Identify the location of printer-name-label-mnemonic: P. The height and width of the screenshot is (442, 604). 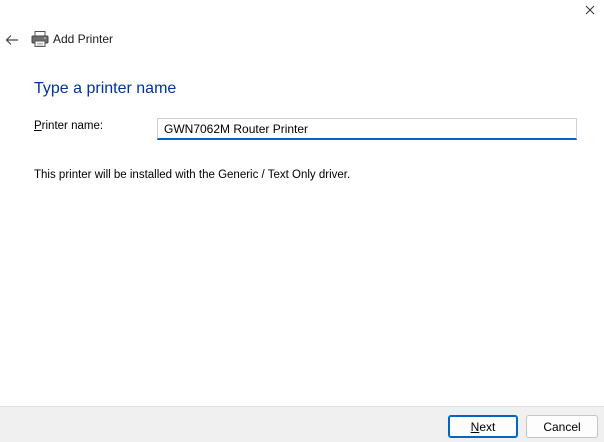
(38, 126).